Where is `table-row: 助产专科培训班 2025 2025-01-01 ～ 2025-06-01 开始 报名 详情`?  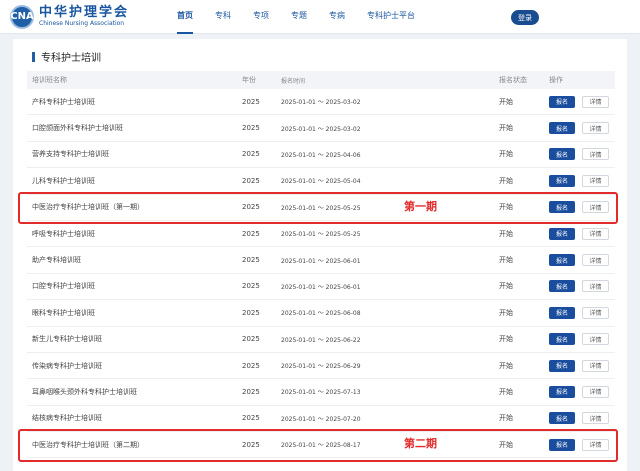 table-row: 助产专科培训班 2025 2025-01-01 ～ 2025-06-01 开始 报名 详情 is located at coordinates (321, 260).